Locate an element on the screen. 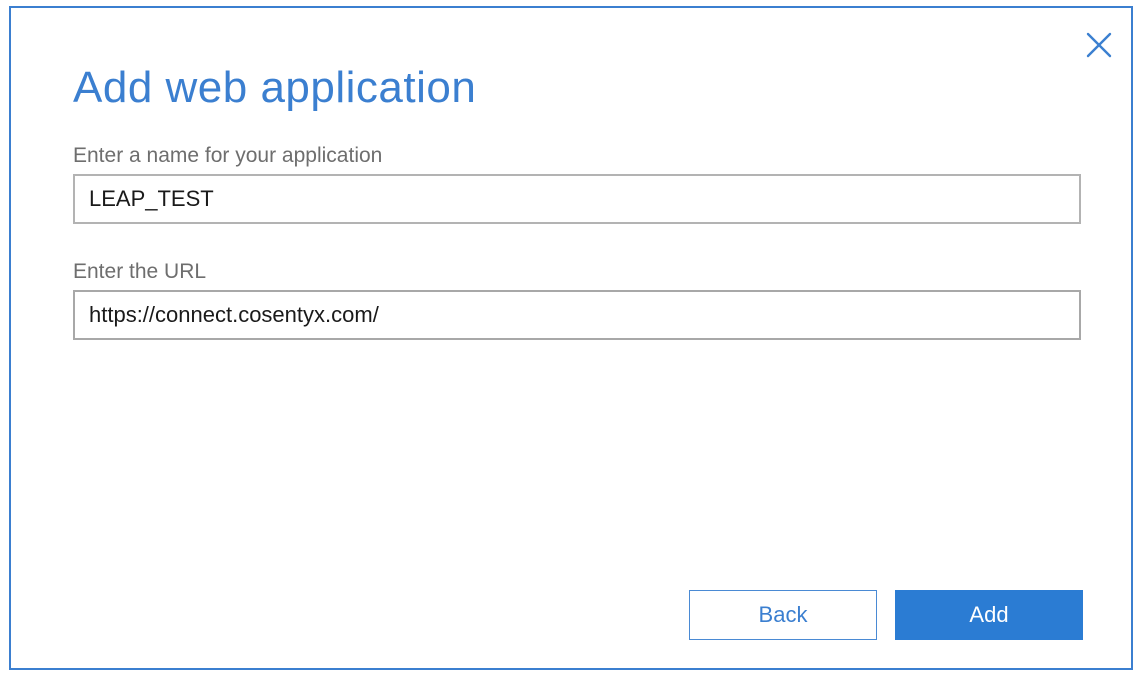 The width and height of the screenshot is (1147, 682). application-name-input is located at coordinates (577, 199).